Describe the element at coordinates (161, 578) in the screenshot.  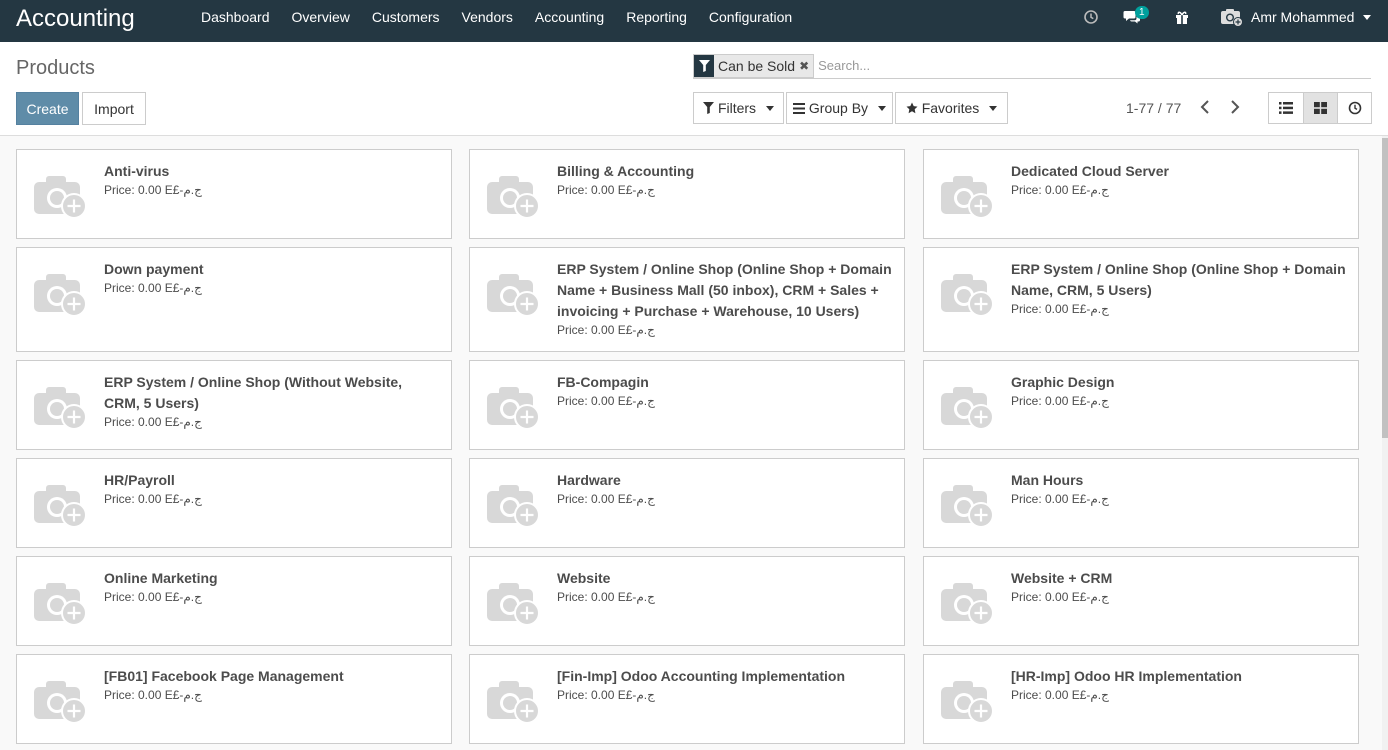
I see `product-name: Online Marketing` at that location.